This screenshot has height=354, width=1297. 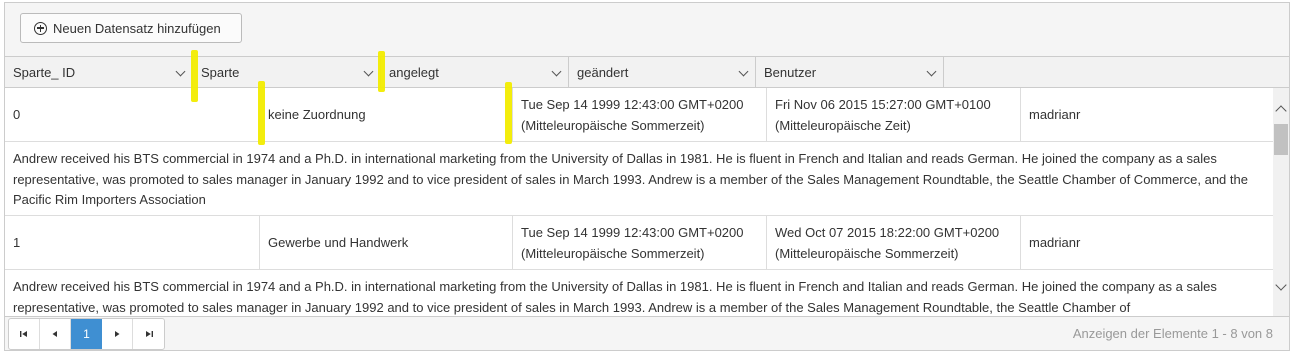 I want to click on cell-geaendert-line2: (Mitteleuropäische Zeit), so click(x=843, y=125).